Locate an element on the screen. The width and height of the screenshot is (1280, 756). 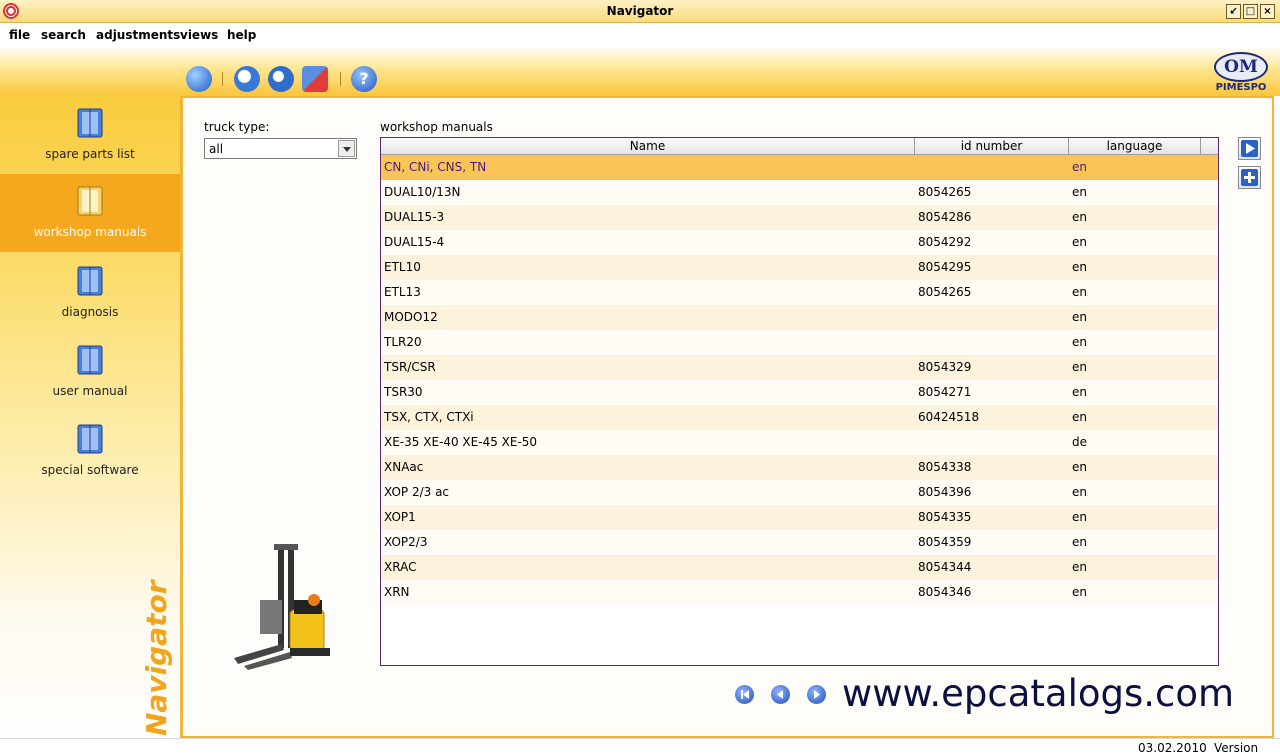
zoom-icon is located at coordinates (281, 79).